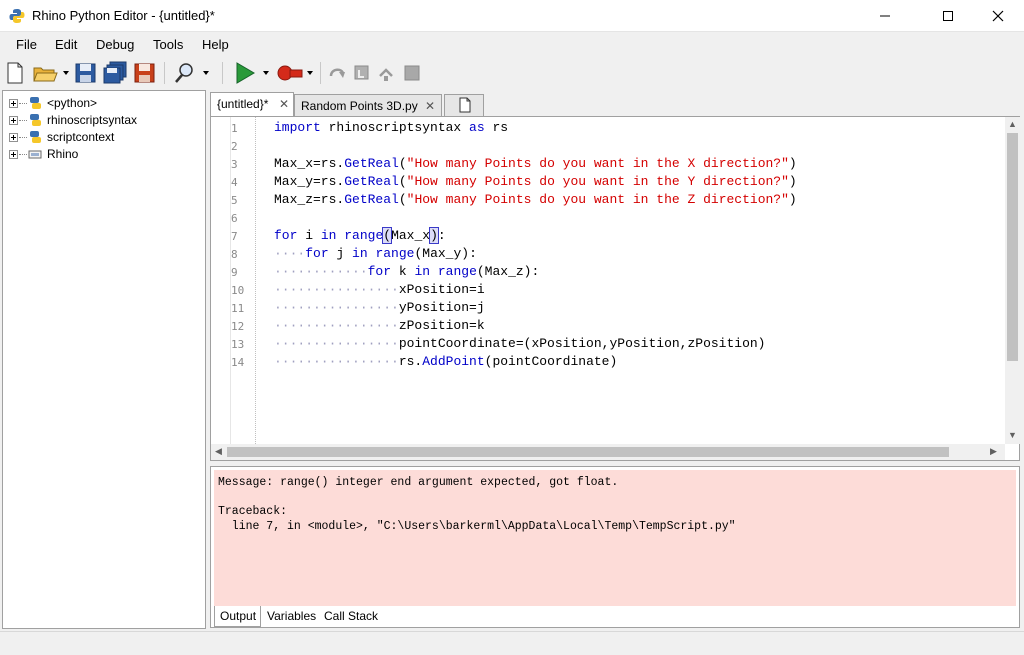 The image size is (1024, 655). I want to click on code-line: for i in range(Max_x):, so click(360, 235).